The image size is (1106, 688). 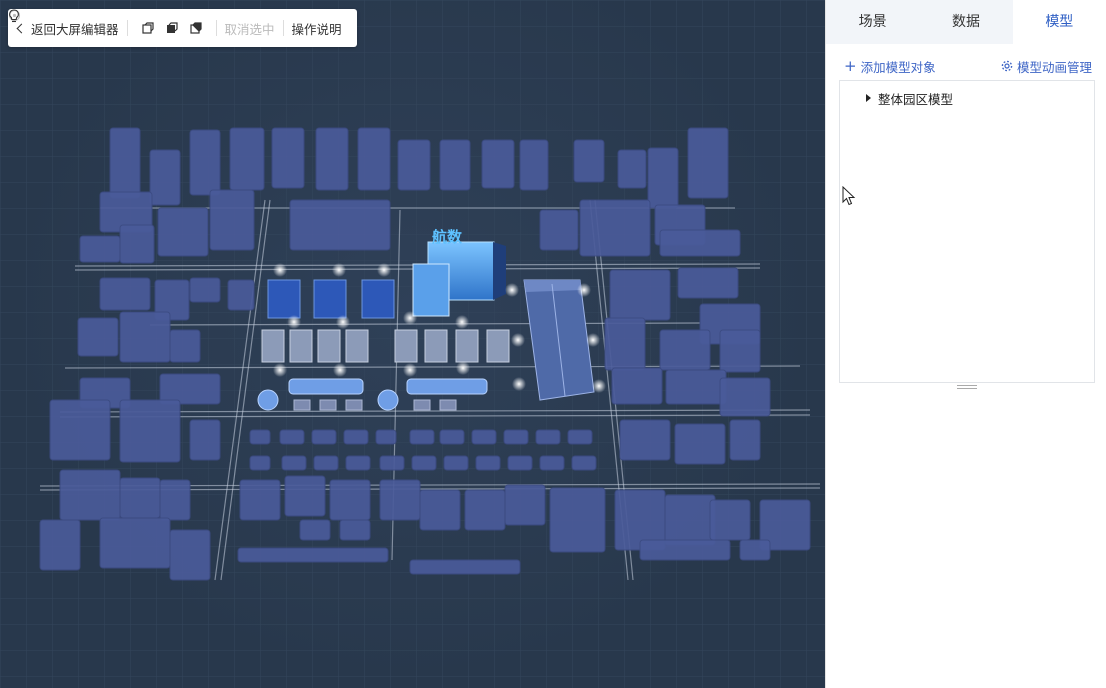 I want to click on panel-tabs: 场景 数据 模型, so click(x=966, y=22).